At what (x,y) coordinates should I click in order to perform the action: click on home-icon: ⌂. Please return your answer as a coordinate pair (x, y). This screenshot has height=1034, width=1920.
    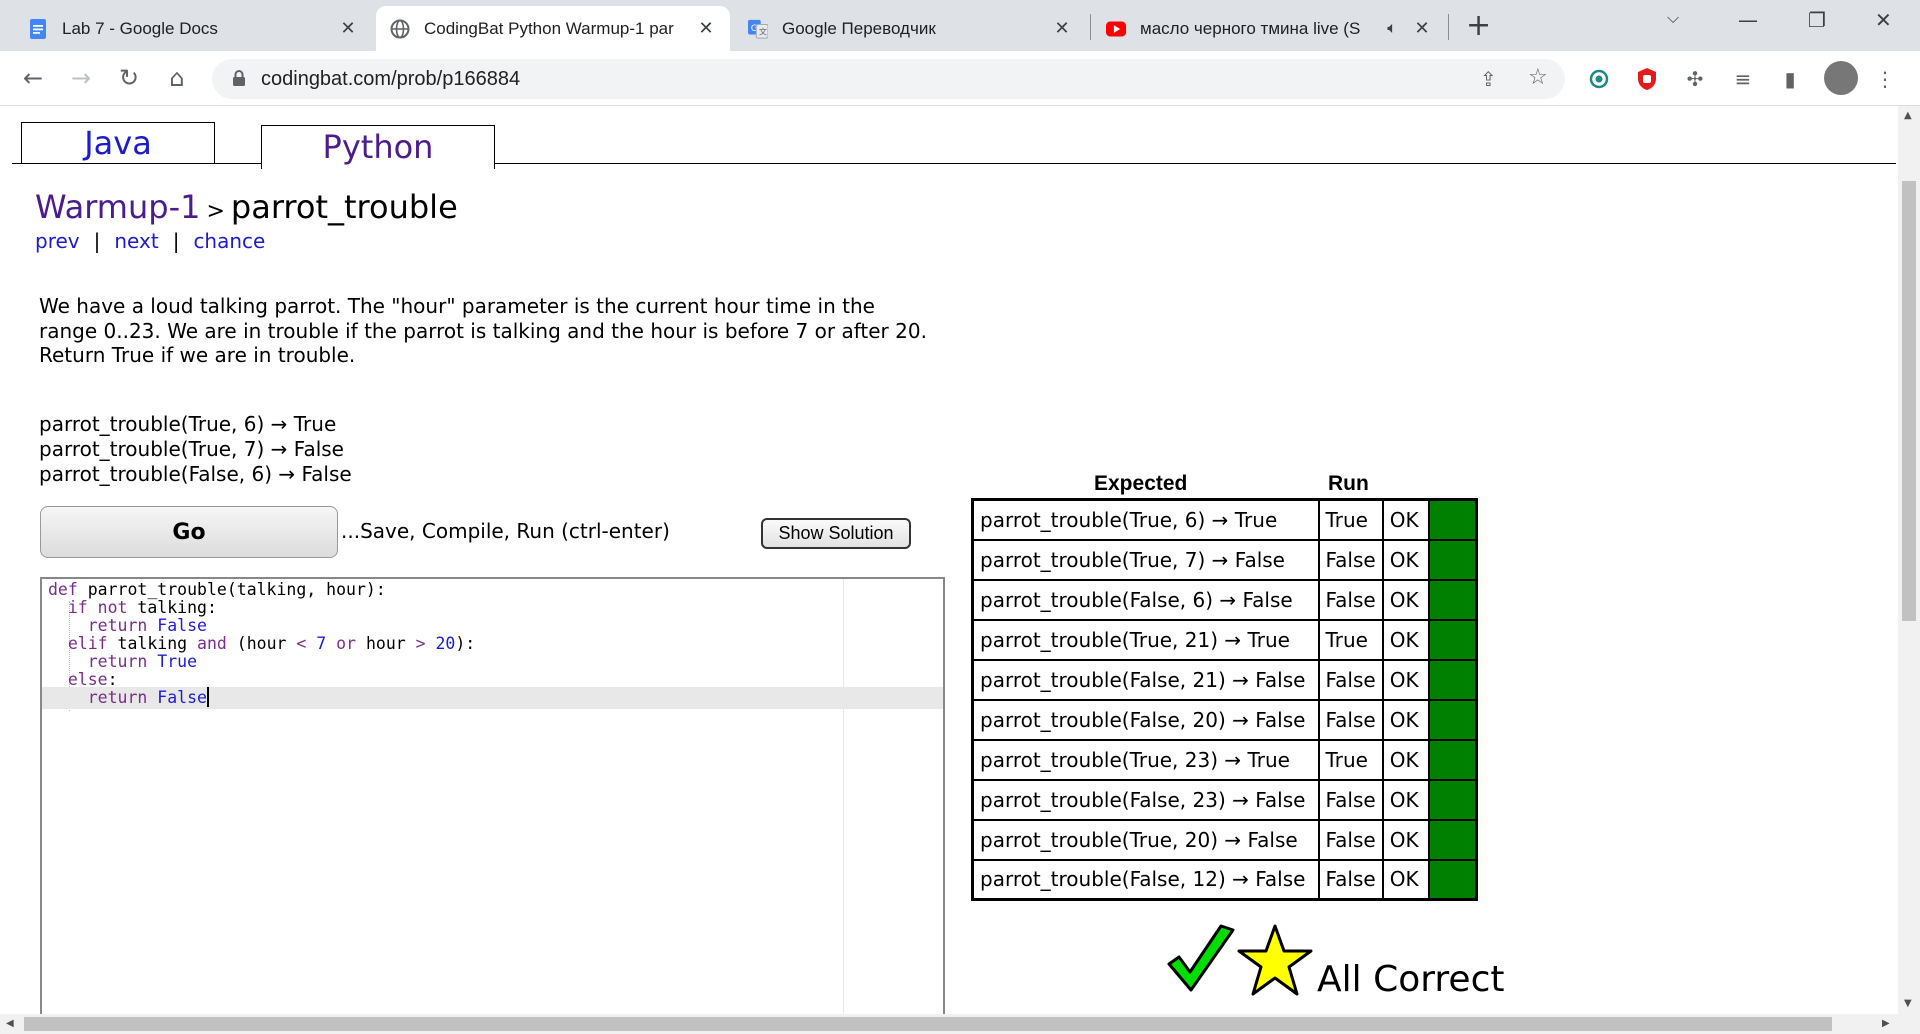
    Looking at the image, I should click on (177, 78).